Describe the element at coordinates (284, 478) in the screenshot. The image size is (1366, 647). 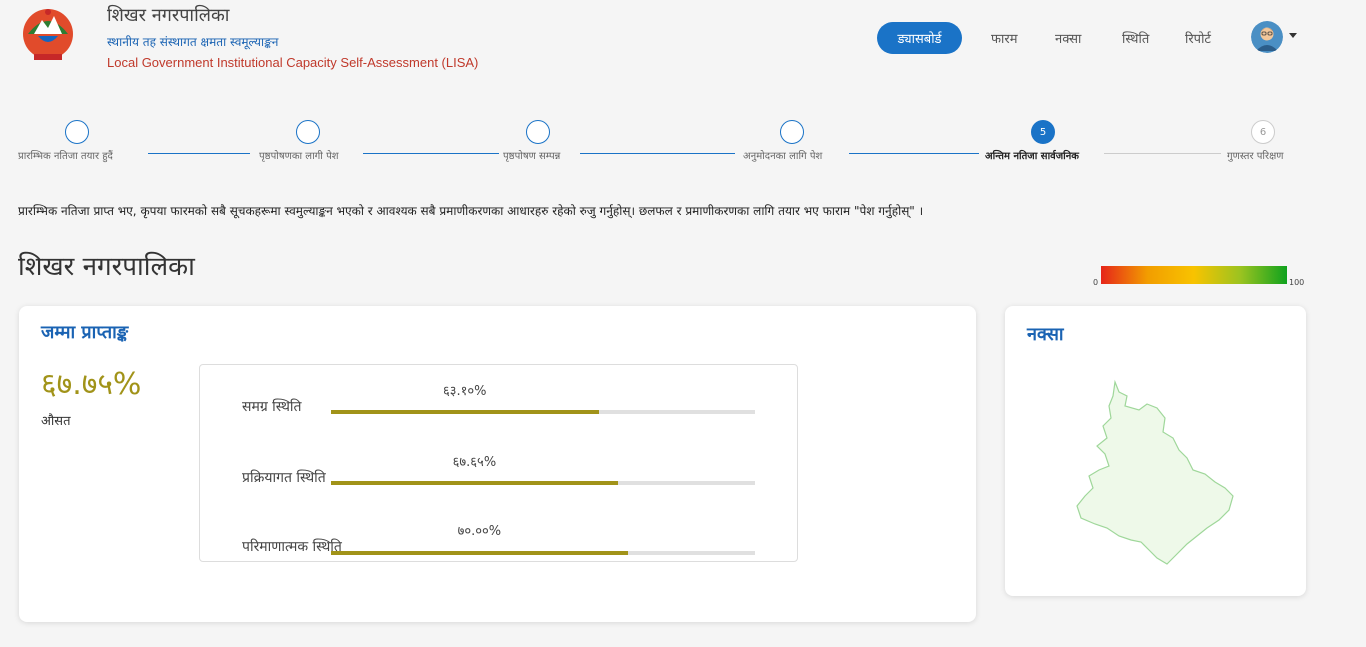
I see `metric-label: प्रक्रियागत स्थिति` at that location.